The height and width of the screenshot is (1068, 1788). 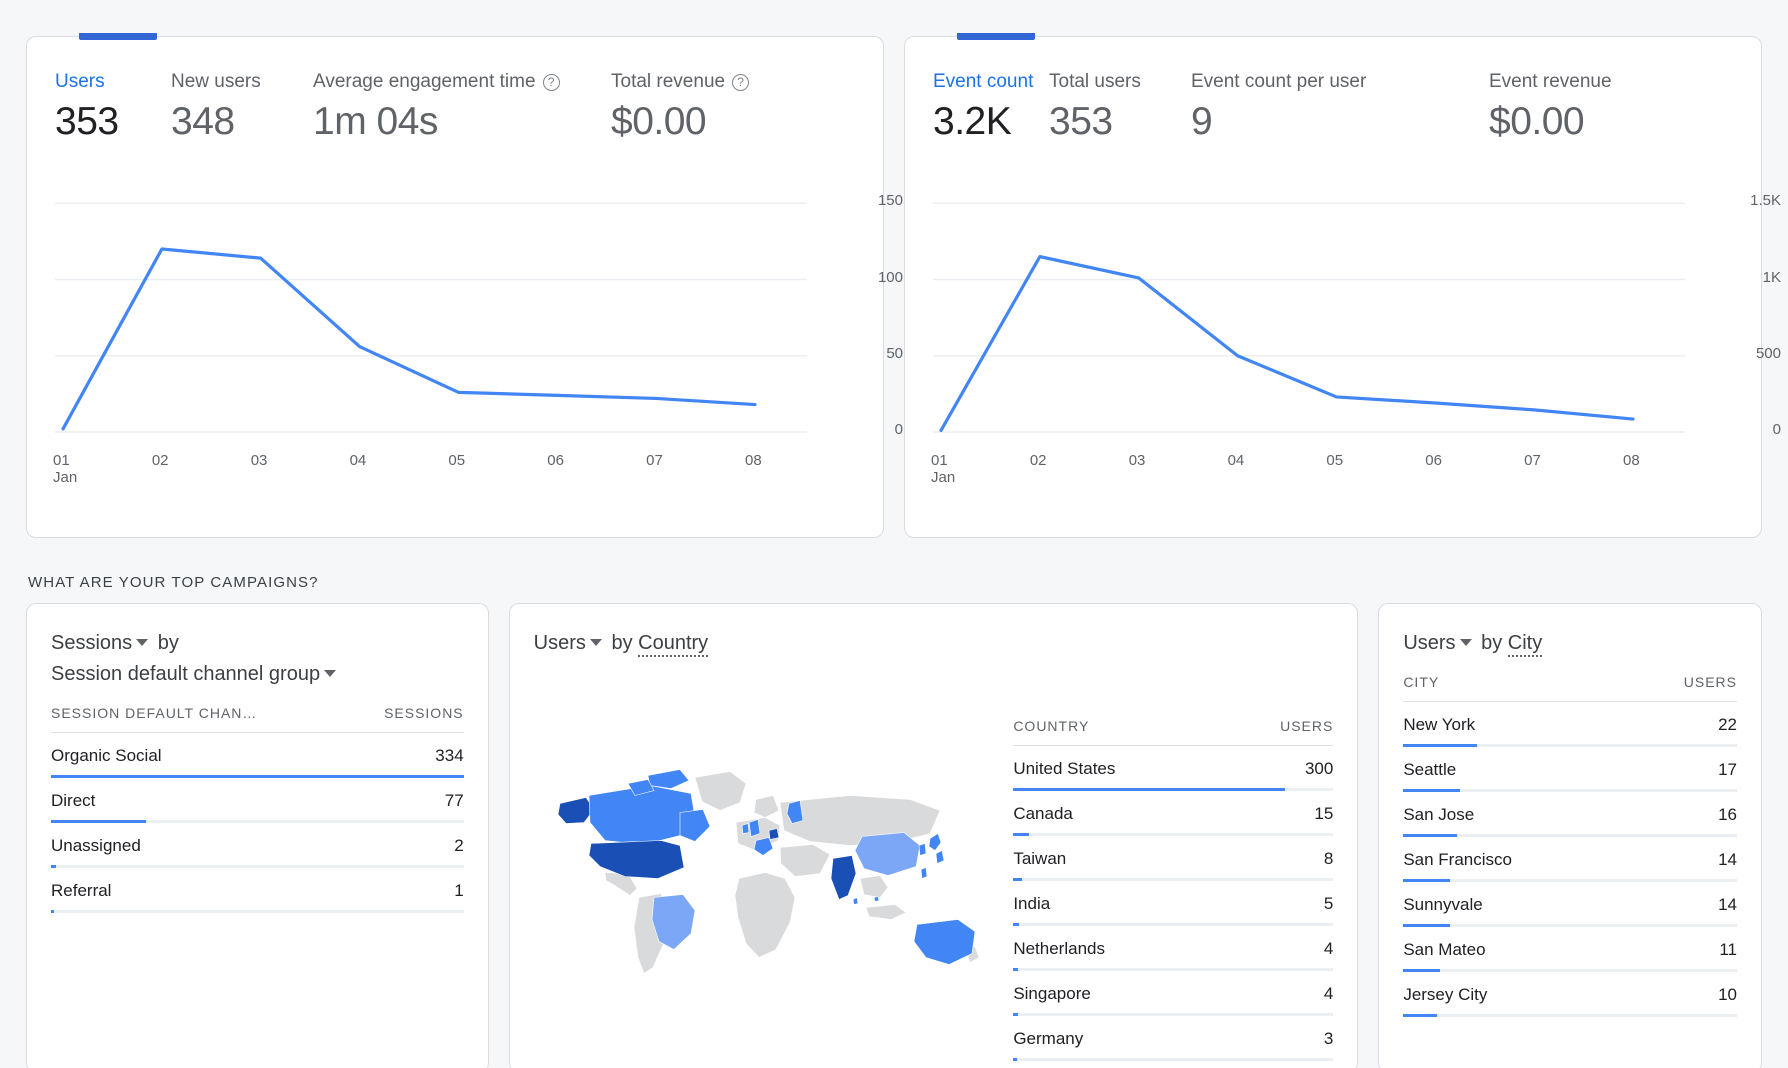 What do you see at coordinates (1570, 769) in the screenshot?
I see `table-row: Seattle 17` at bounding box center [1570, 769].